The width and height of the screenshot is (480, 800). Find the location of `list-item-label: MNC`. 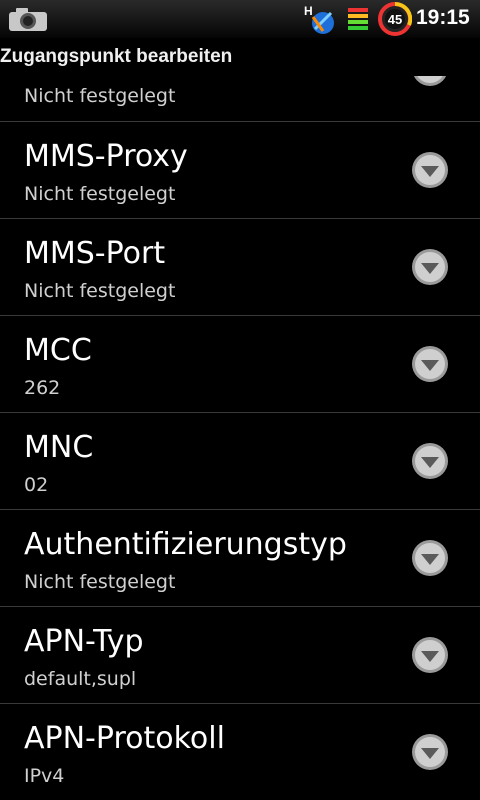

list-item-label: MNC is located at coordinates (59, 447).